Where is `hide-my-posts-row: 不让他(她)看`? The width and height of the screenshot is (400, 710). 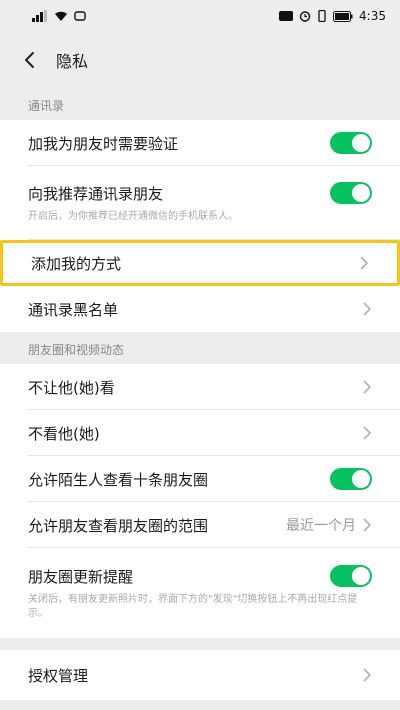
hide-my-posts-row: 不让他(她)看 is located at coordinates (200, 387).